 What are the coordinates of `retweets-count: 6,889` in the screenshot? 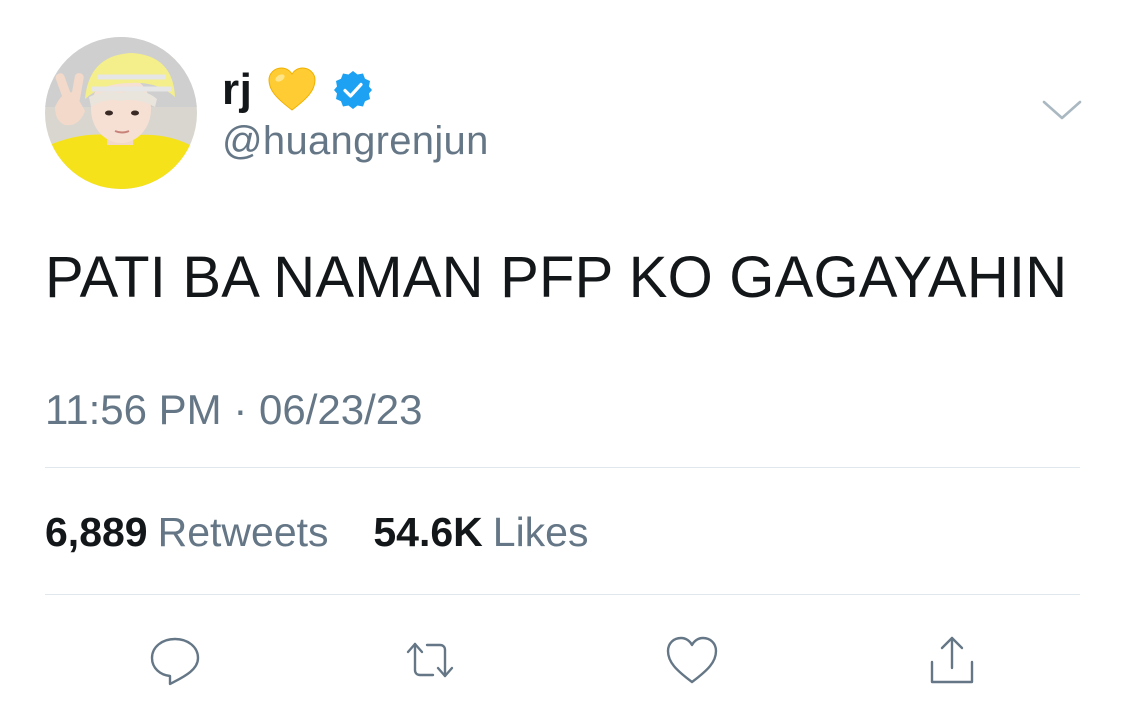 It's located at (96, 532).